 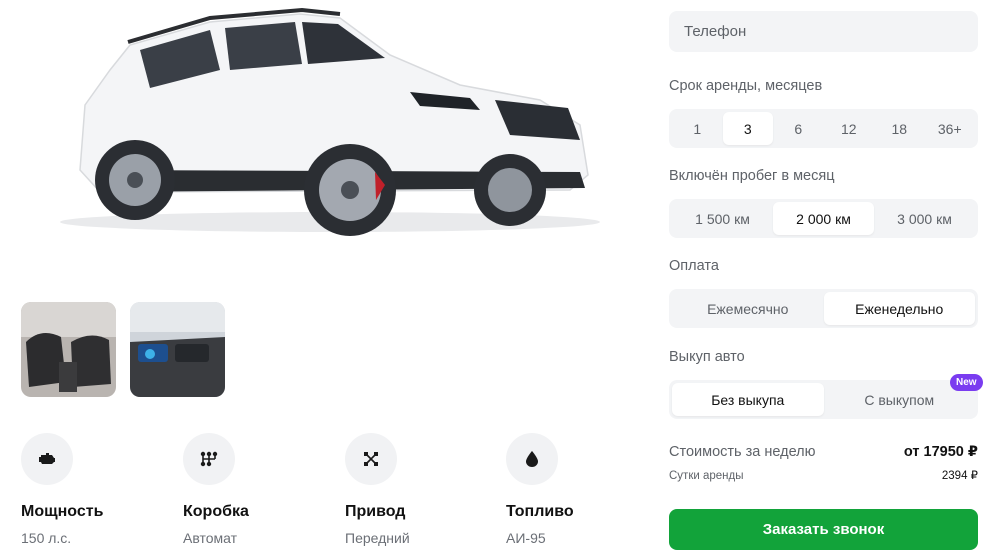 What do you see at coordinates (715, 31) in the screenshot?
I see `phone-placeholder: Телефон` at bounding box center [715, 31].